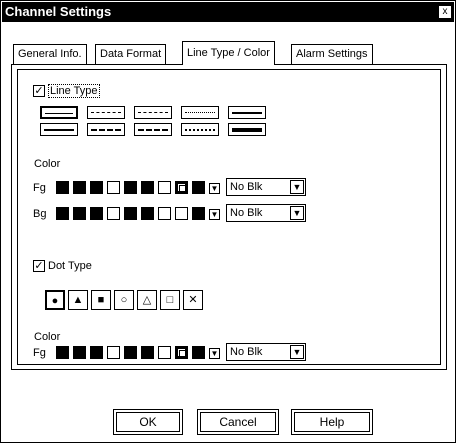  I want to click on dot-type-label: Dot Type, so click(70, 266).